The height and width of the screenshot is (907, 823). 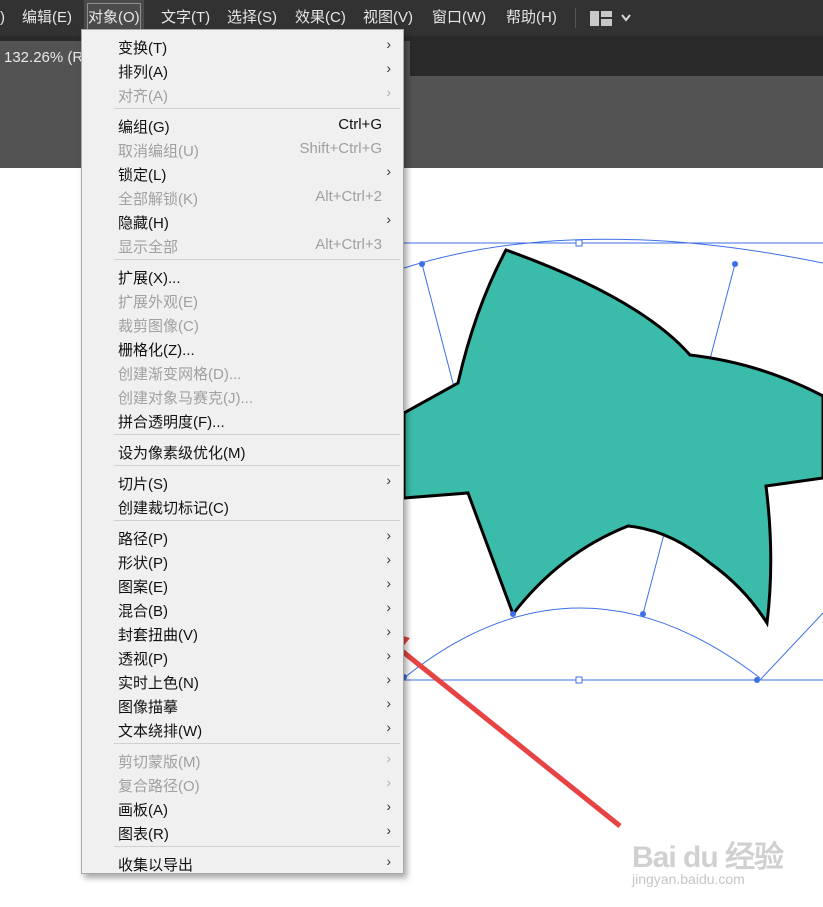 What do you see at coordinates (242, 561) in the screenshot?
I see `menu-item-shape: 形状(P) ›` at bounding box center [242, 561].